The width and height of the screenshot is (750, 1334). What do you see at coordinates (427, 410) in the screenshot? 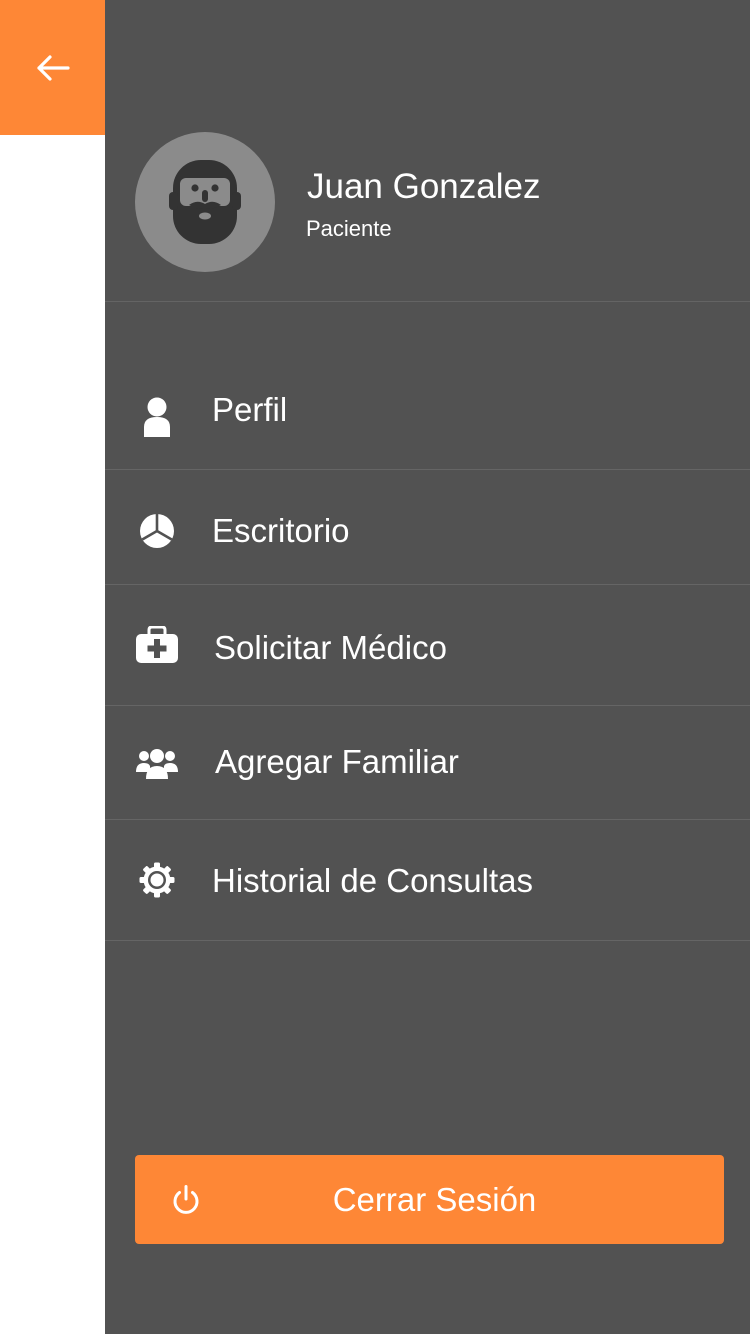
I see `menu-item-perfil: Perfil` at bounding box center [427, 410].